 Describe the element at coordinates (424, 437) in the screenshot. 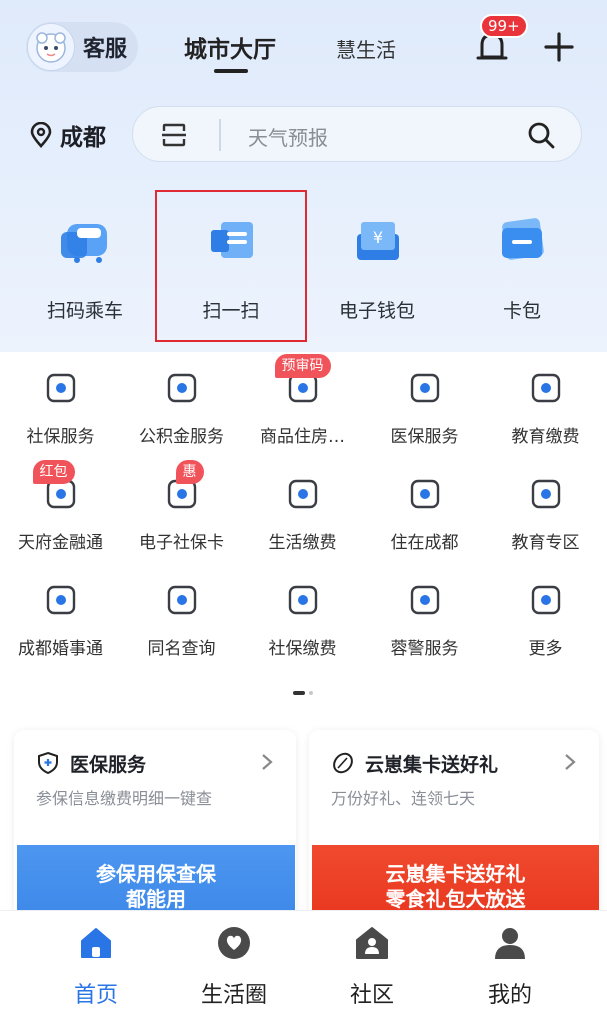

I see `service-label: 医保服务` at that location.